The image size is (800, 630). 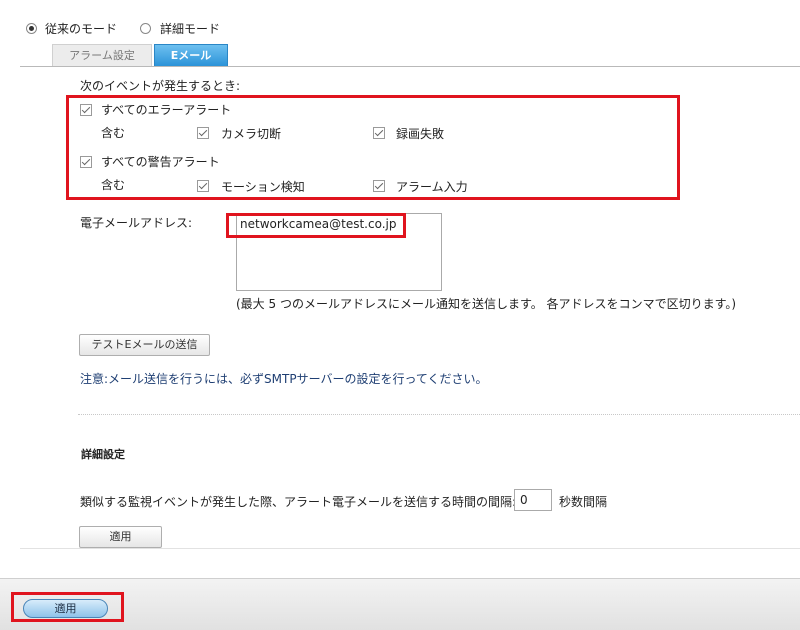 I want to click on smtp-note: 注意:メール送信を行うには、必ずSMTPサーバーの設定を行ってください。, so click(x=284, y=379).